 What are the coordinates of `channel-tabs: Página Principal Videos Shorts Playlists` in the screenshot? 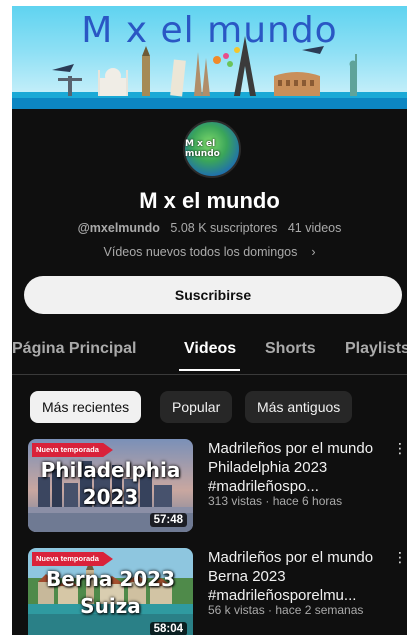 It's located at (209, 354).